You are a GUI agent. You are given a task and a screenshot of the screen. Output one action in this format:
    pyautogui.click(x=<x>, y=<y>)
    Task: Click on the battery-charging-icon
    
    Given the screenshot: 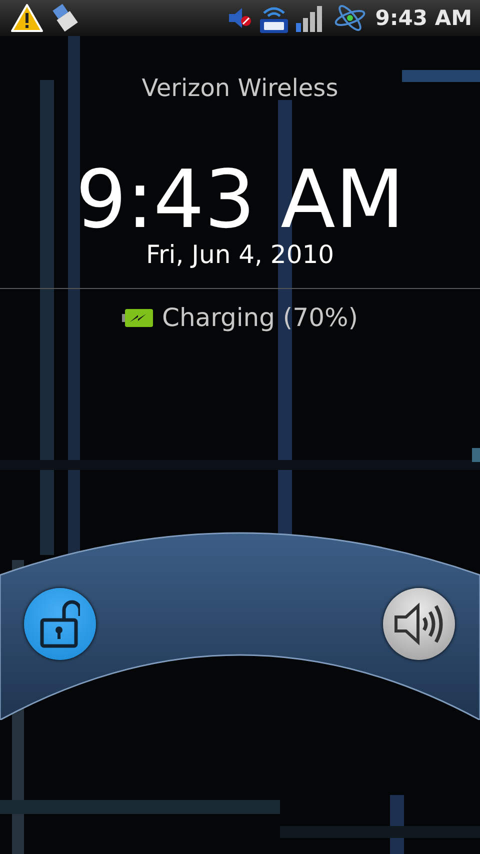 What is the action you would take?
    pyautogui.click(x=138, y=318)
    